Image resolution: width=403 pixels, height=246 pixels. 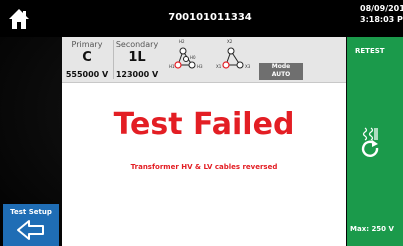 I want to click on secondary-config: Secondary 1L 123000 V, so click(x=137, y=59).